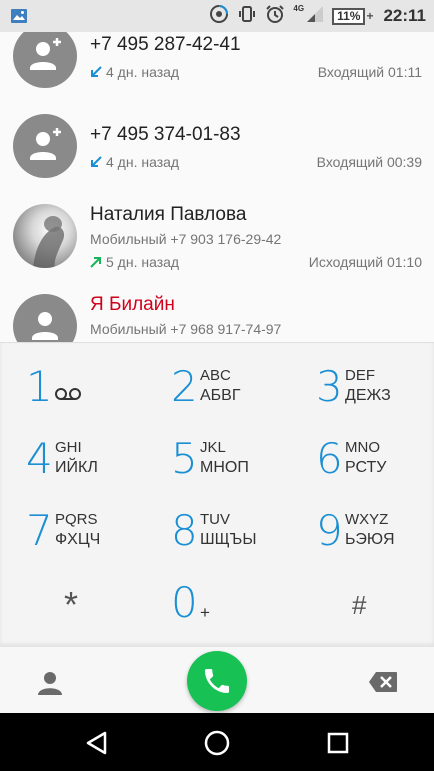 The width and height of the screenshot is (434, 771). I want to click on key-symbol: #, so click(359, 605).